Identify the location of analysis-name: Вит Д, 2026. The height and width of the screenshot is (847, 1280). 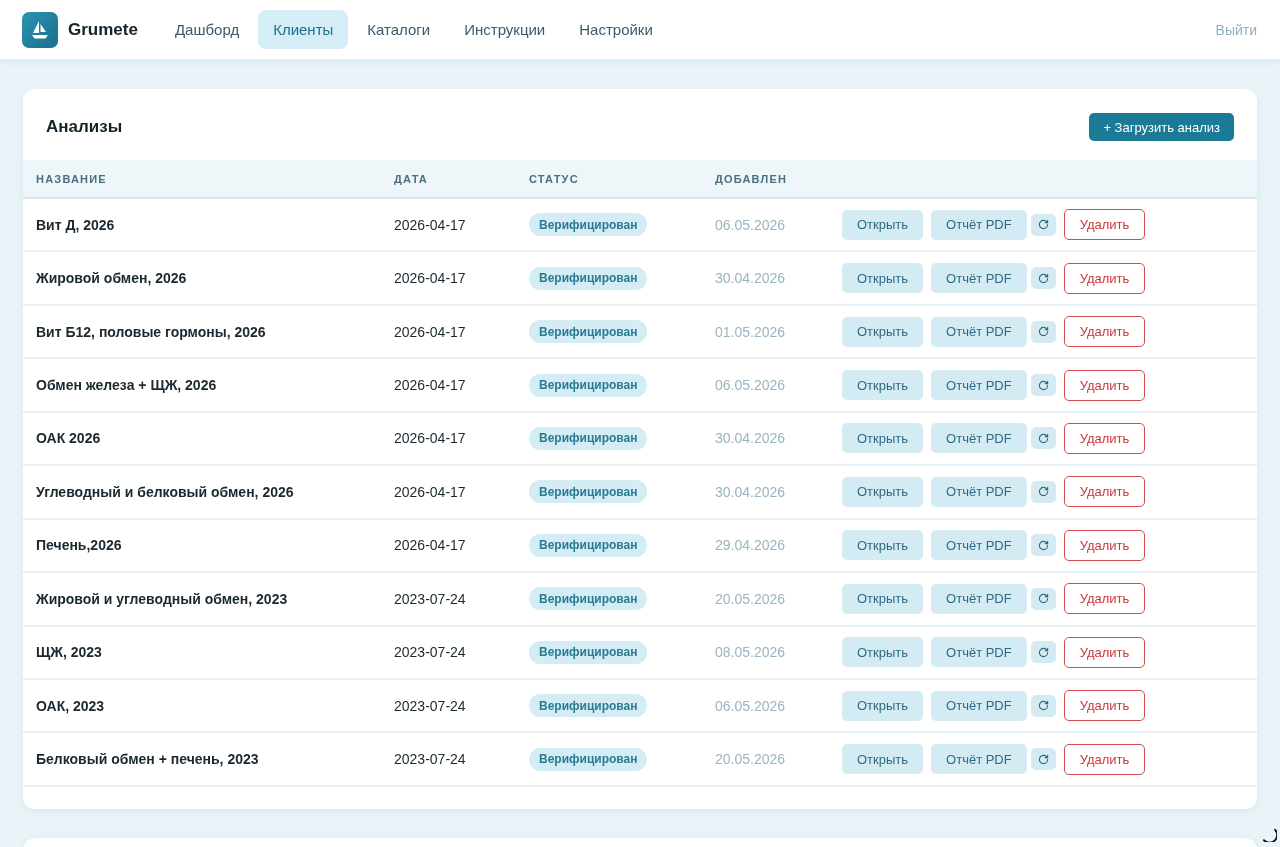
(75, 224).